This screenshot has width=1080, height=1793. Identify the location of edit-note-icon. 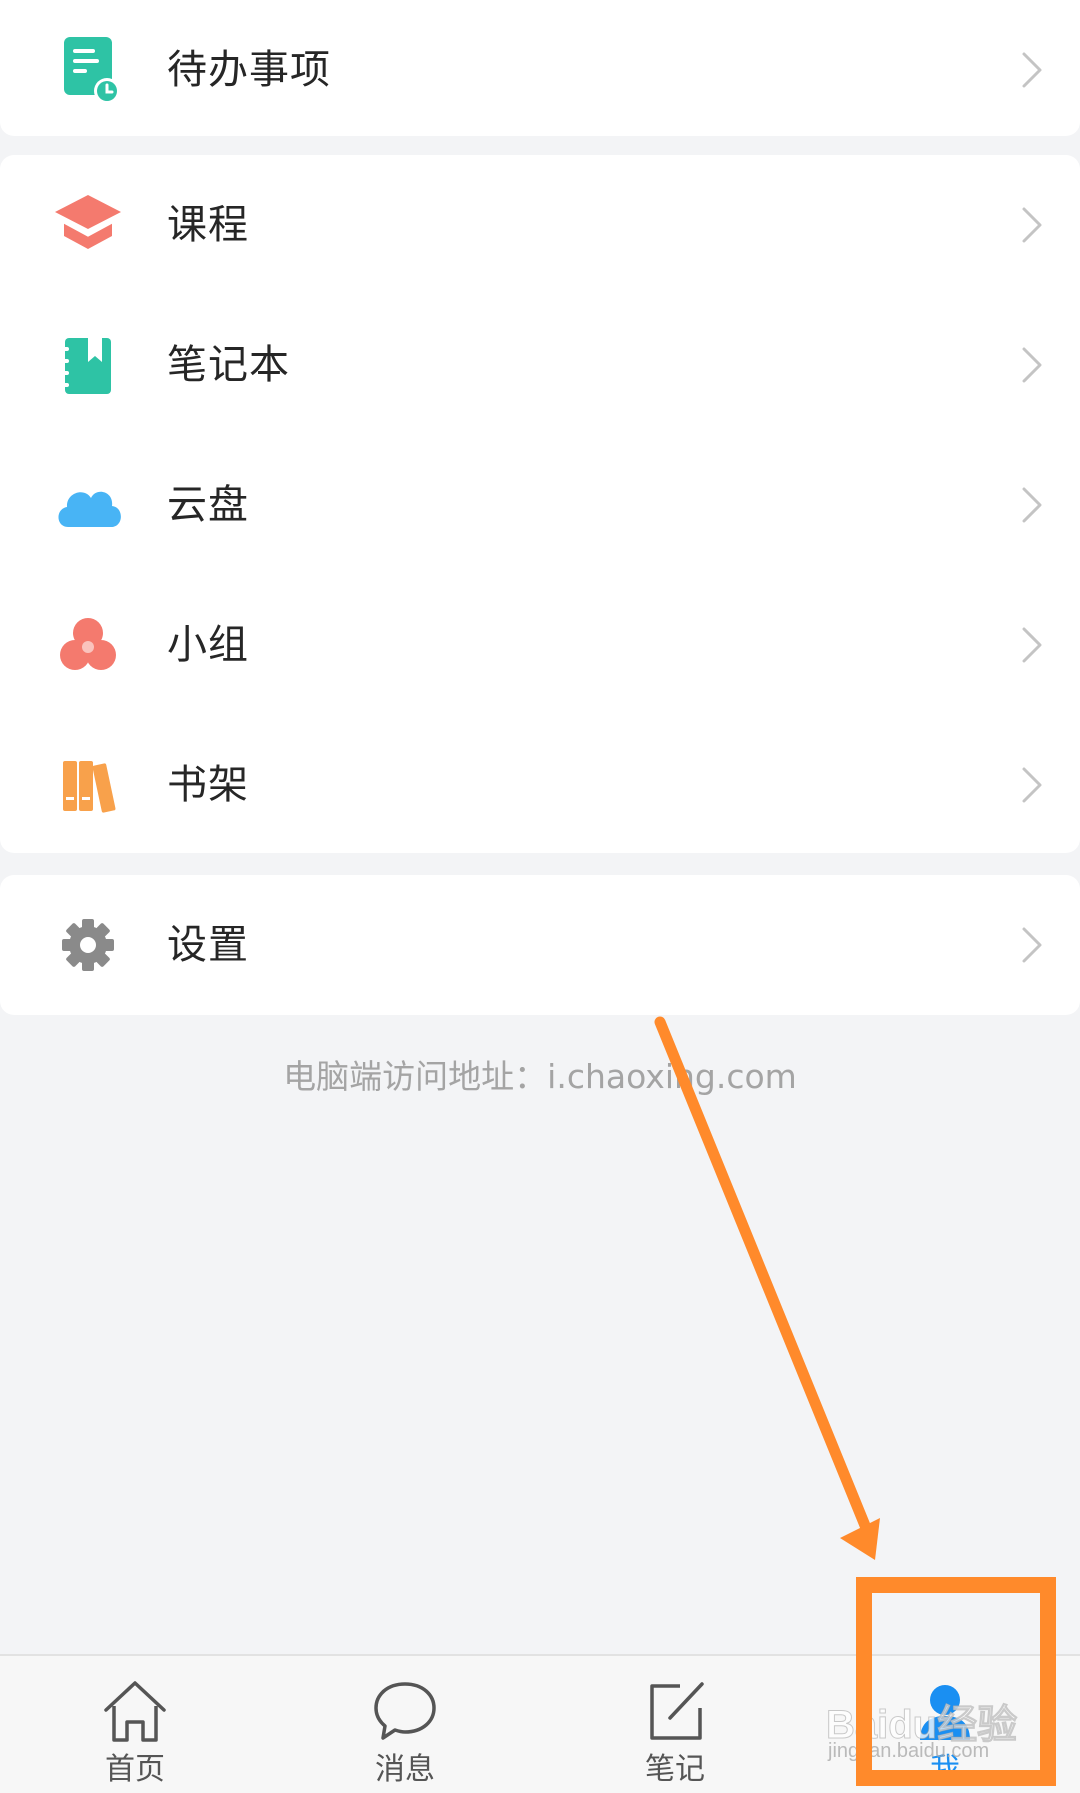
(675, 1711).